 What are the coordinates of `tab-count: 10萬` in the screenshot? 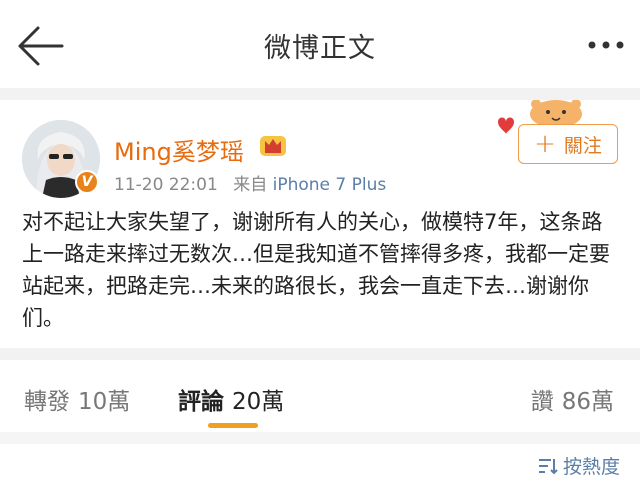 It's located at (104, 402).